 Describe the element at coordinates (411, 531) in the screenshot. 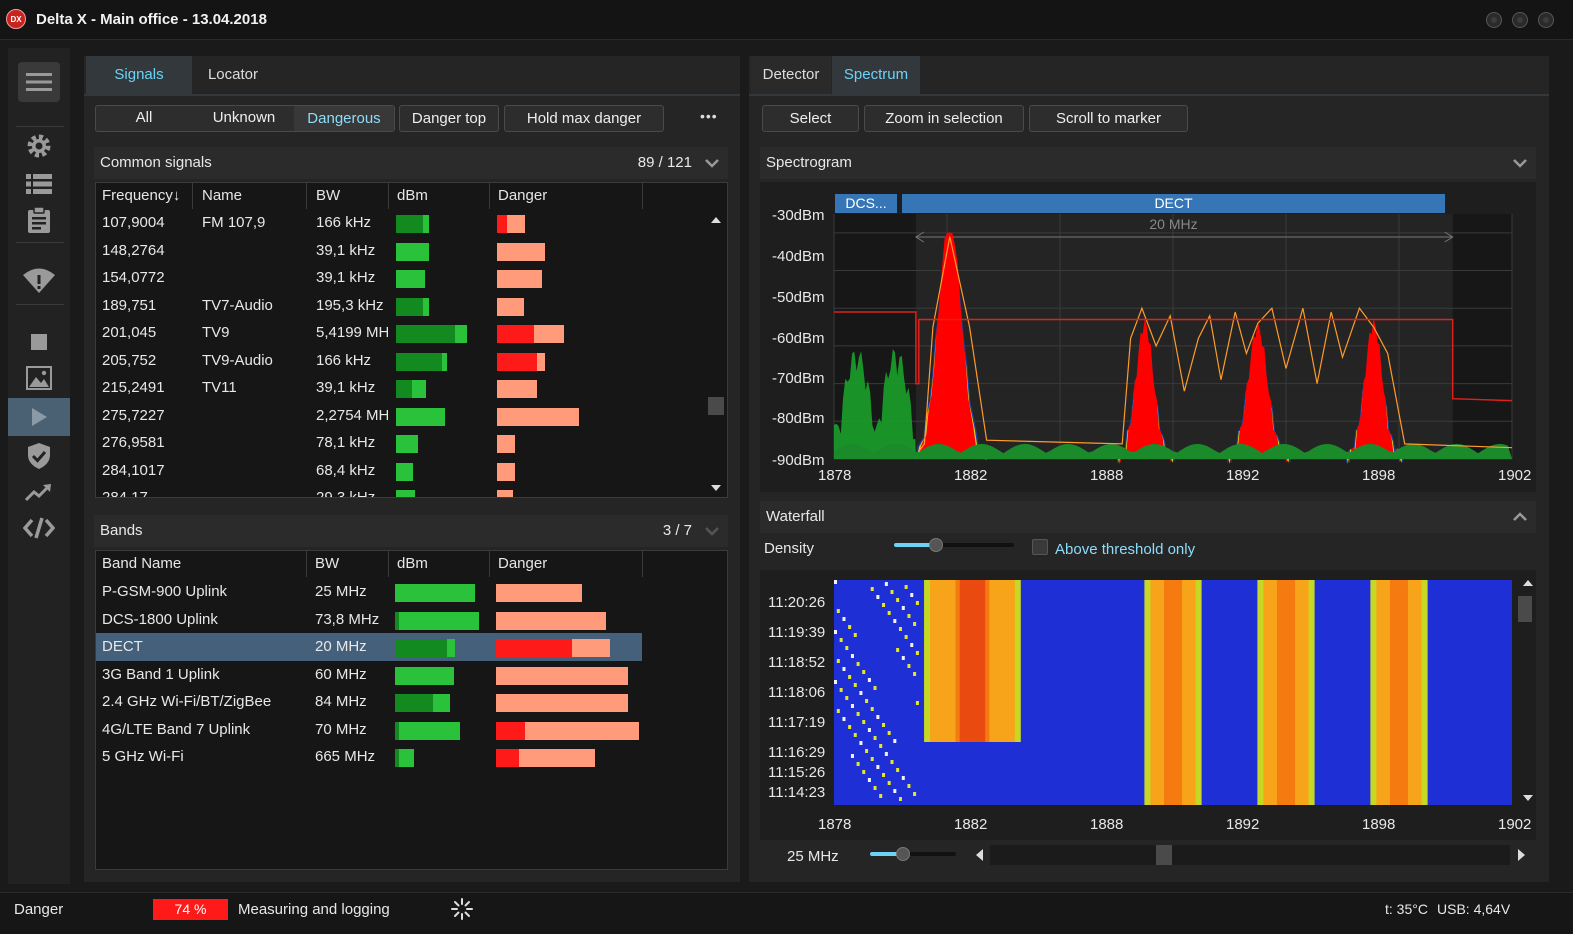

I see `bands-header: Bands 3 / 7` at that location.